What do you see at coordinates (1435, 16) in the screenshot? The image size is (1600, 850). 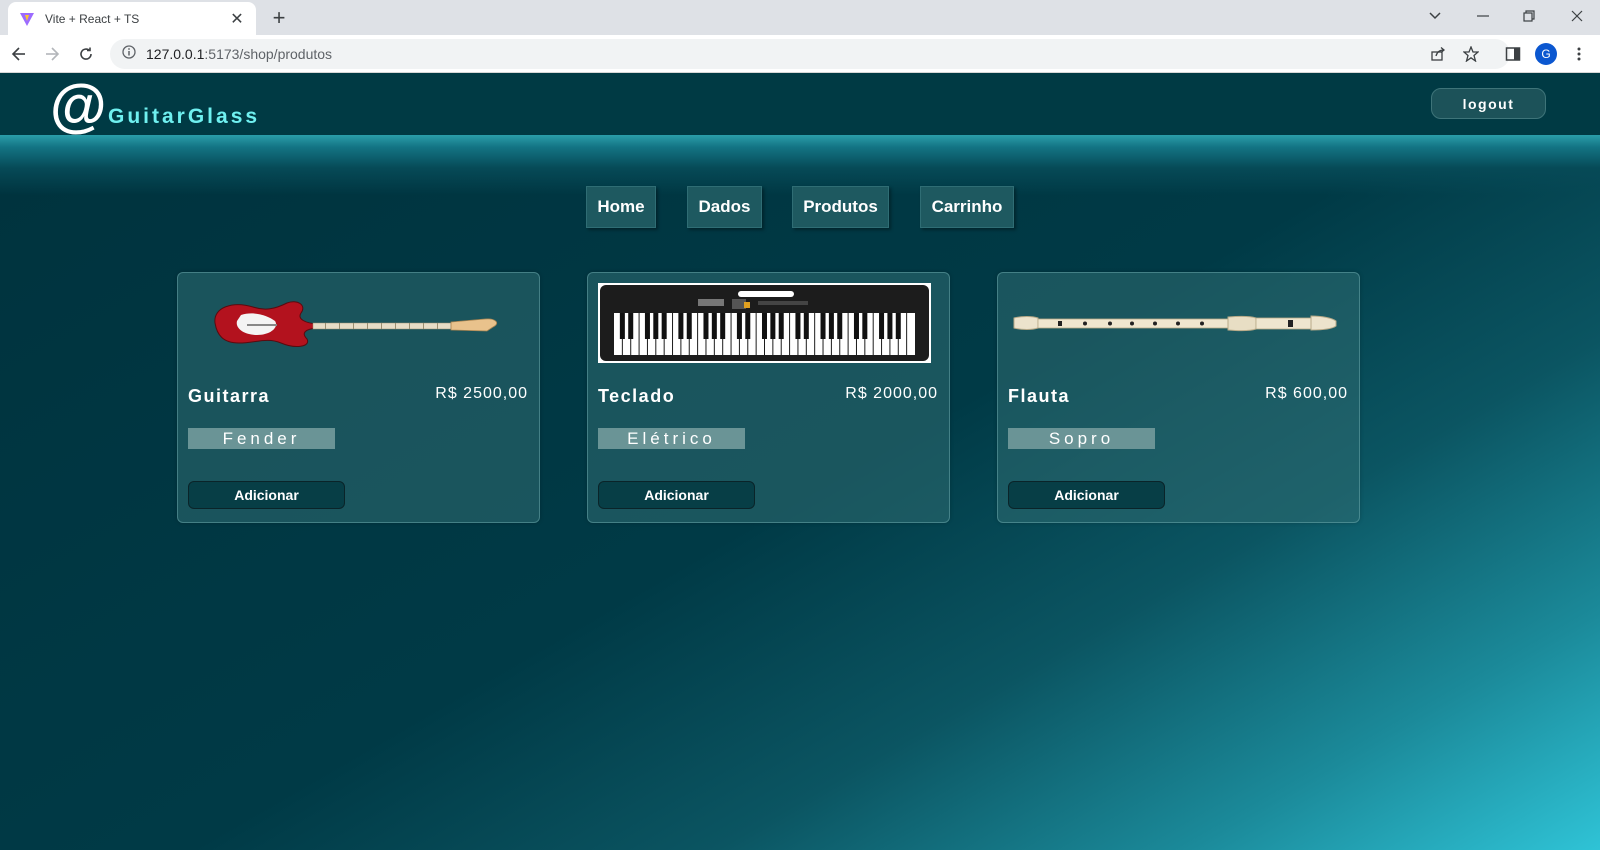 I see `tab-search-icon` at bounding box center [1435, 16].